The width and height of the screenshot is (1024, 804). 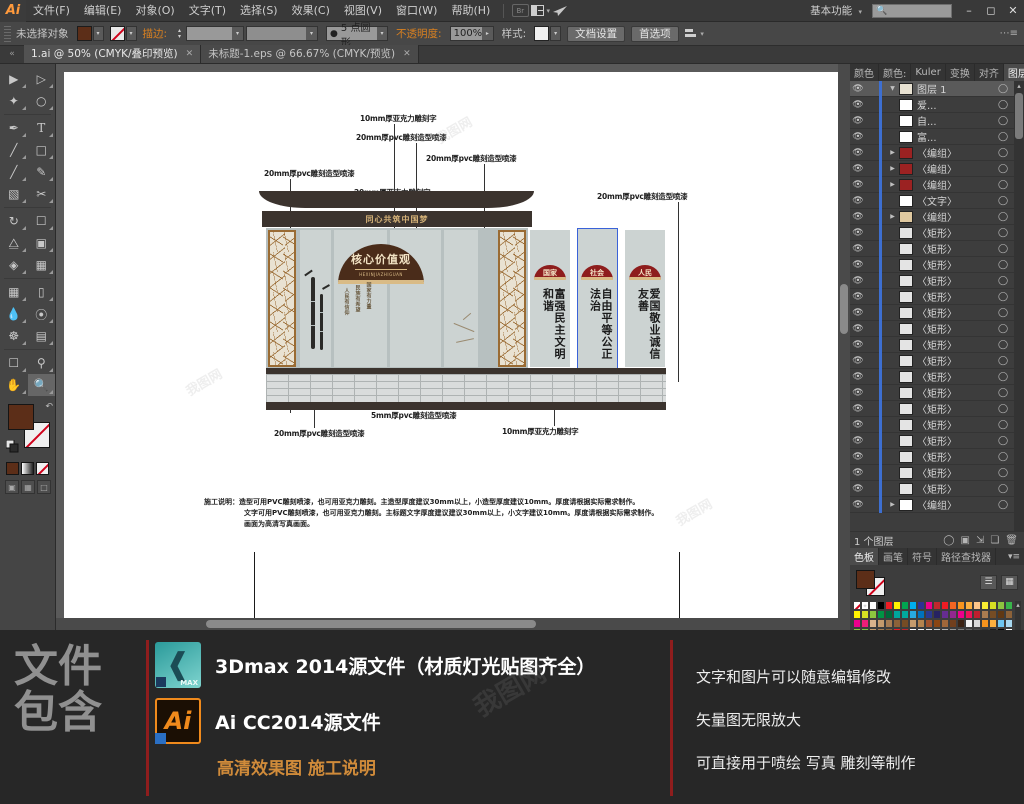 I want to click on lasso-tool: ○, so click(x=42, y=101).